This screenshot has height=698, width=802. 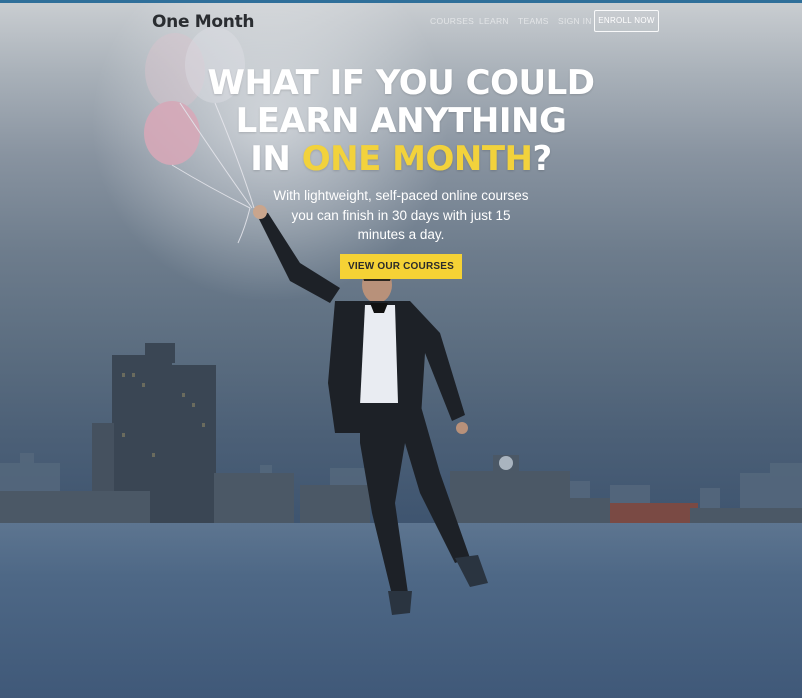 I want to click on subtitle-line-2: you can finish in 30 days with just 15, so click(x=401, y=215).